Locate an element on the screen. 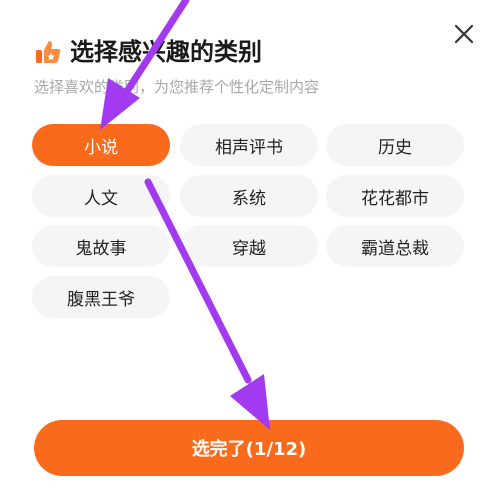  category-chip: 系统 is located at coordinates (249, 196).